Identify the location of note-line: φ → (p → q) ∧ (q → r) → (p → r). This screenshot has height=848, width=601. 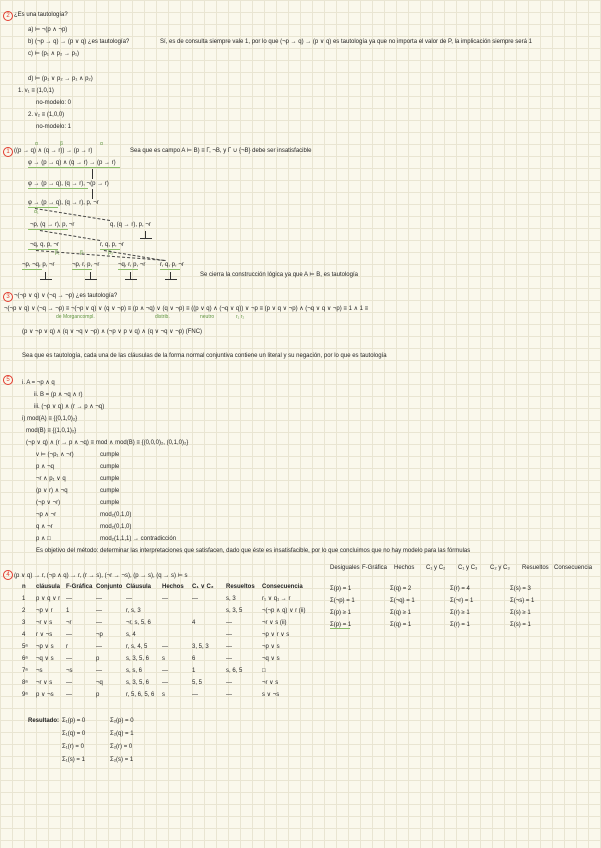
(72, 163).